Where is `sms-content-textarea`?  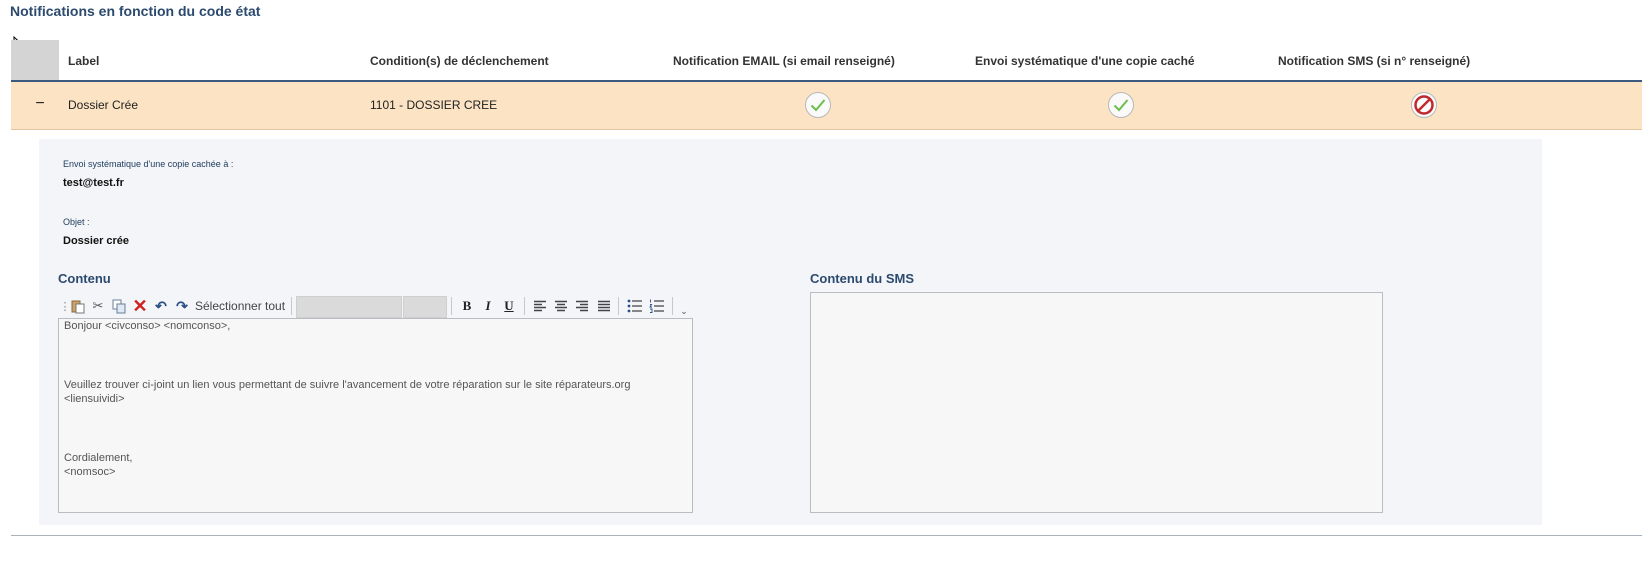
sms-content-textarea is located at coordinates (1096, 402).